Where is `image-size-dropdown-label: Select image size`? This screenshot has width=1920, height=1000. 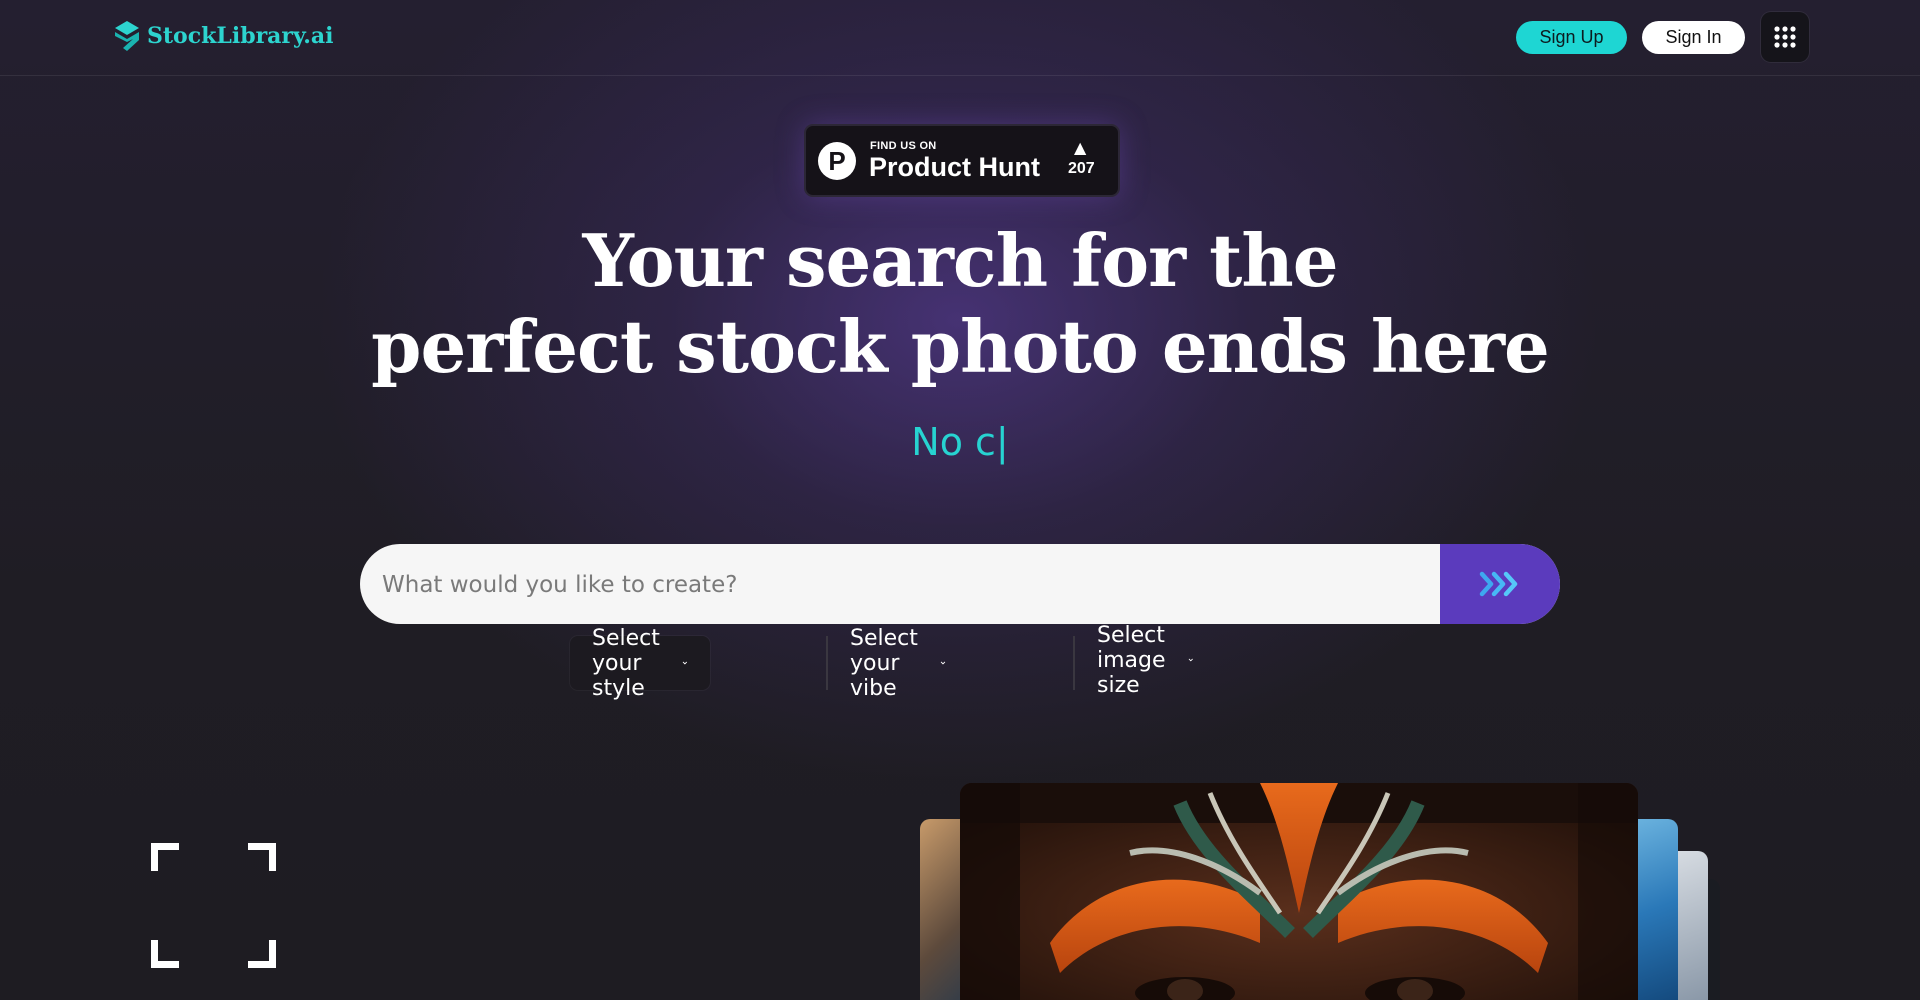 image-size-dropdown-label: Select image size is located at coordinates (1131, 660).